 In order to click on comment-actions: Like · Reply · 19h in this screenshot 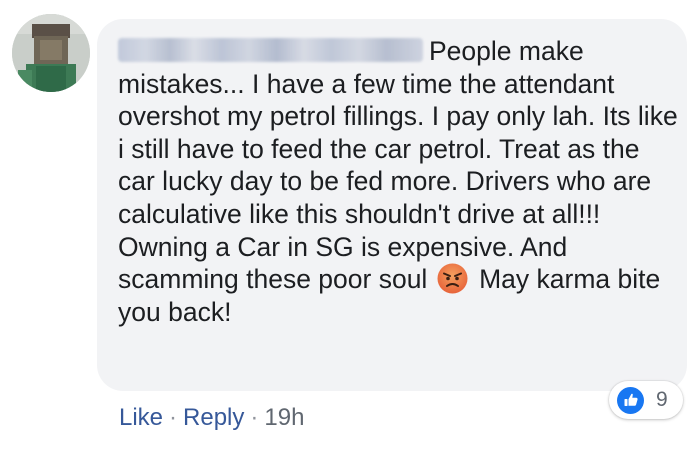, I will do `click(211, 418)`.